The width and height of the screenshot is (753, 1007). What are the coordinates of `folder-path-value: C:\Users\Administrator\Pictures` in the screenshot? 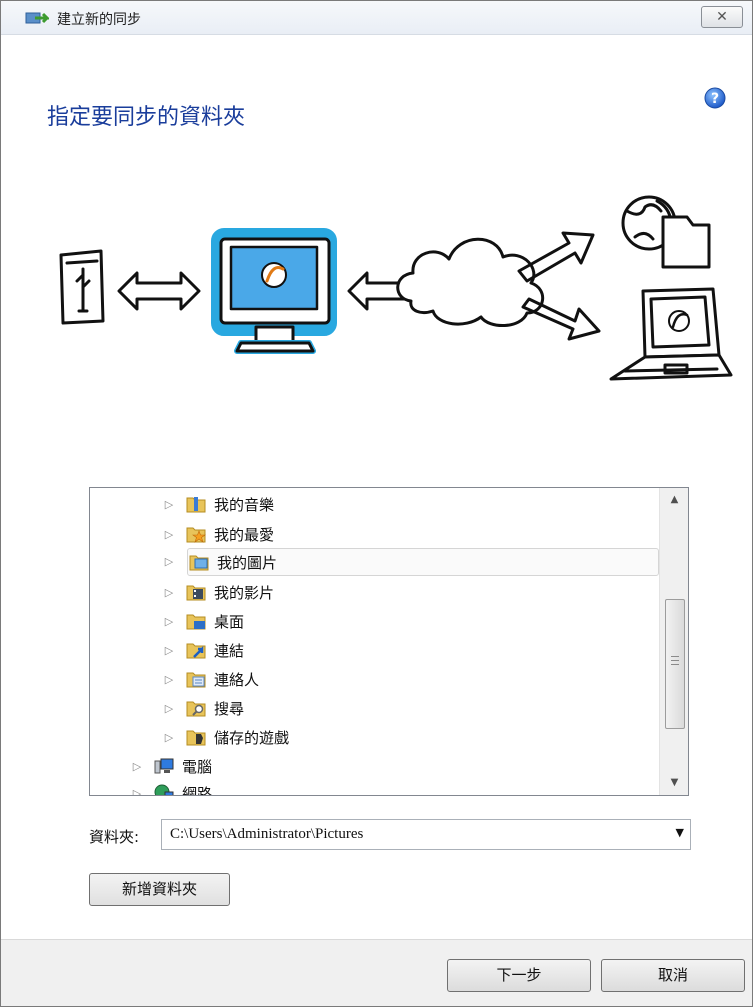 It's located at (267, 834).